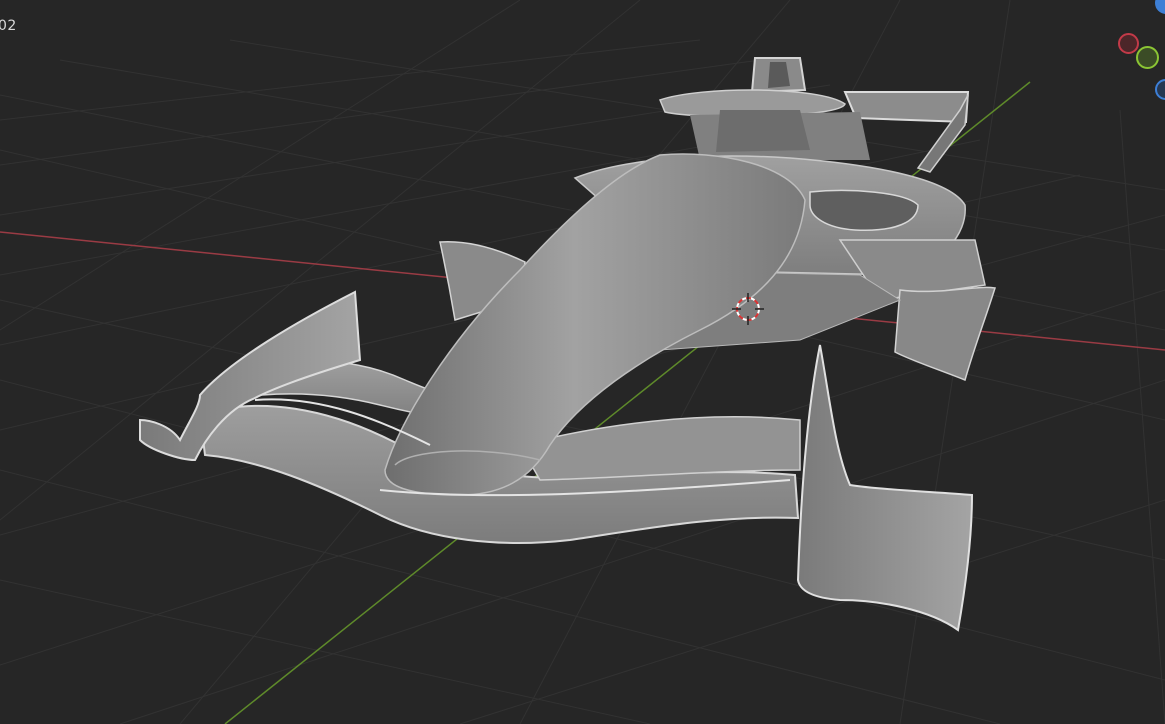 The height and width of the screenshot is (724, 1165). I want to click on rear-bargeboard, so click(945, 334).